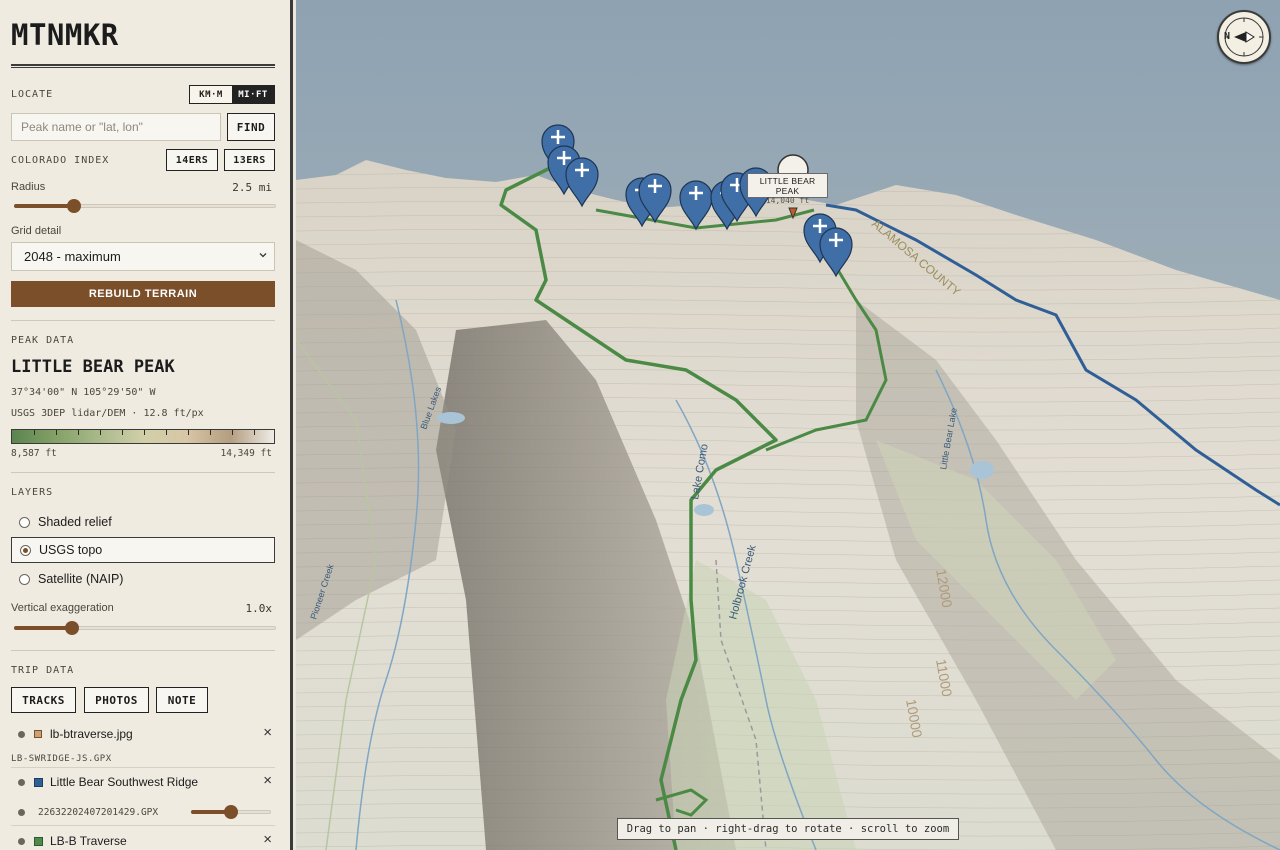 The image size is (1280, 850). I want to click on tooltip-elevation: 14,040 ft, so click(787, 200).